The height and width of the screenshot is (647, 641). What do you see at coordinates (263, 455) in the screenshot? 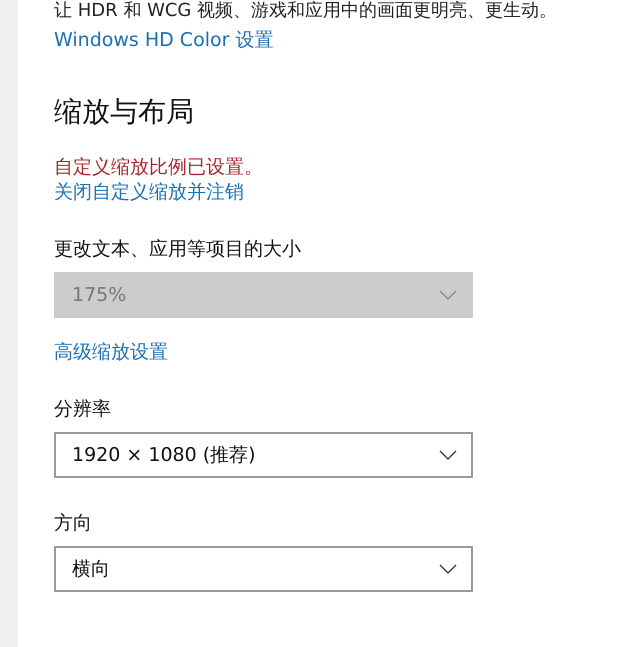
I see `dropdown: 1920 × 1080 (推荐)` at bounding box center [263, 455].